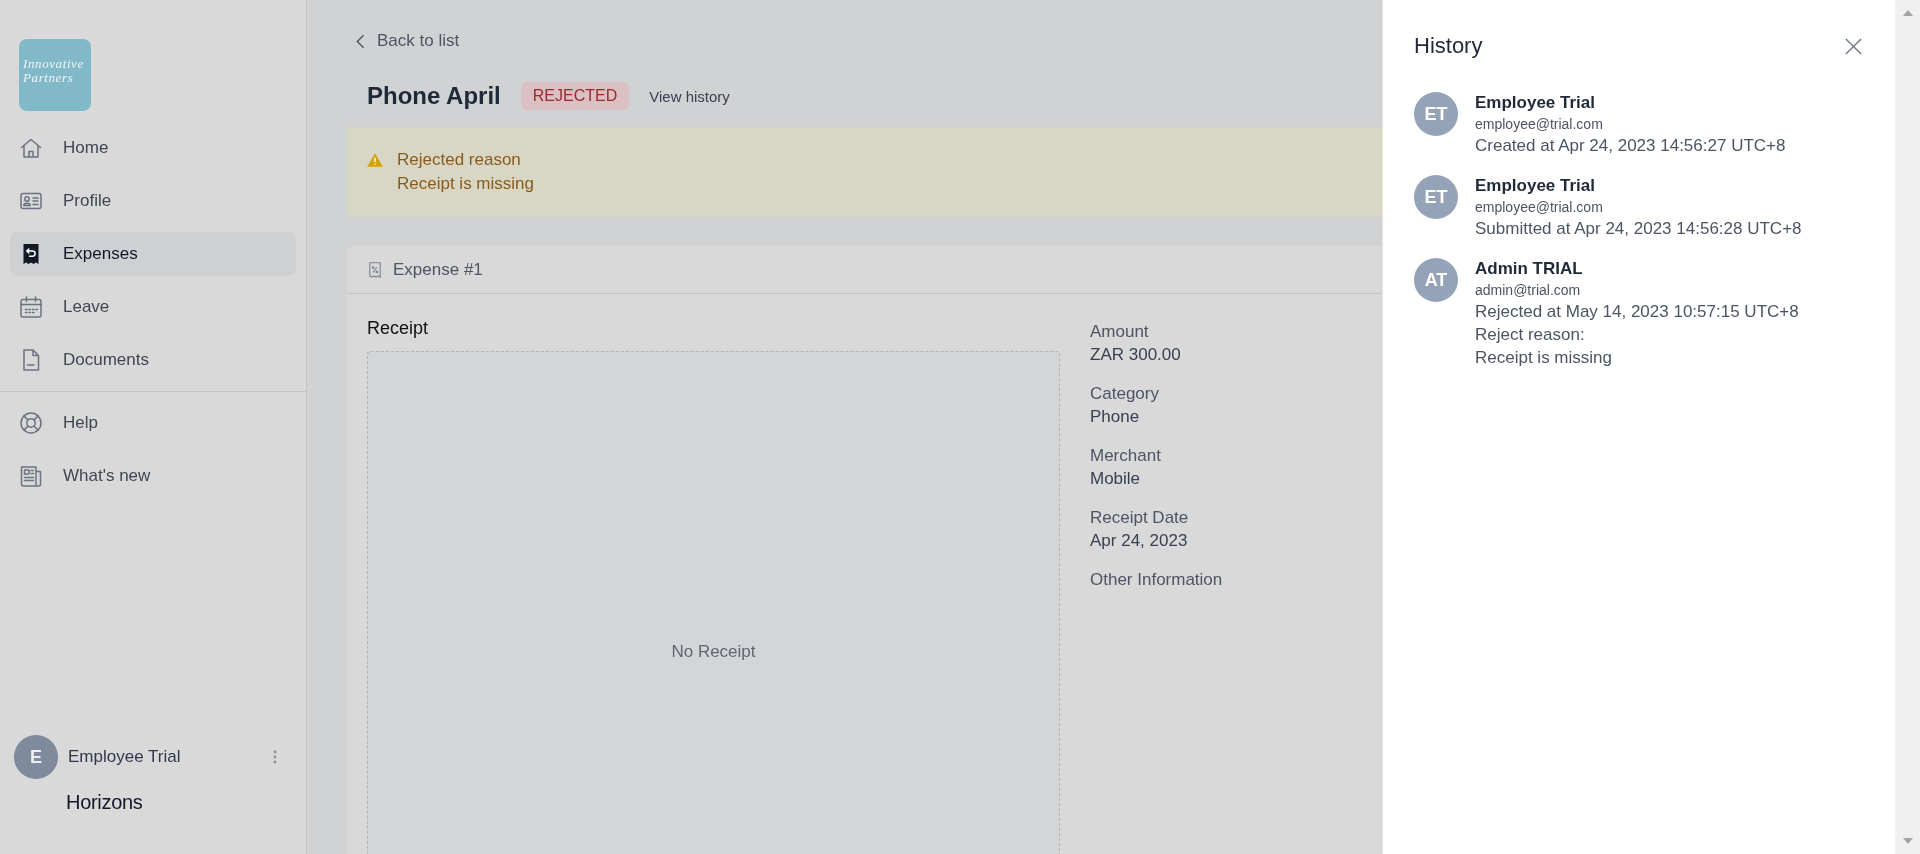 This screenshot has width=1920, height=854. What do you see at coordinates (1630, 146) in the screenshot?
I see `history-detail: Created at Apr 24, 2023 14:56:27 UTC+8` at bounding box center [1630, 146].